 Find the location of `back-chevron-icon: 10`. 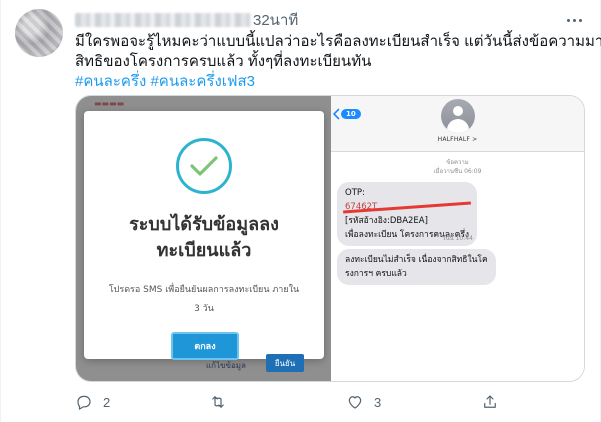

back-chevron-icon: 10 is located at coordinates (347, 114).